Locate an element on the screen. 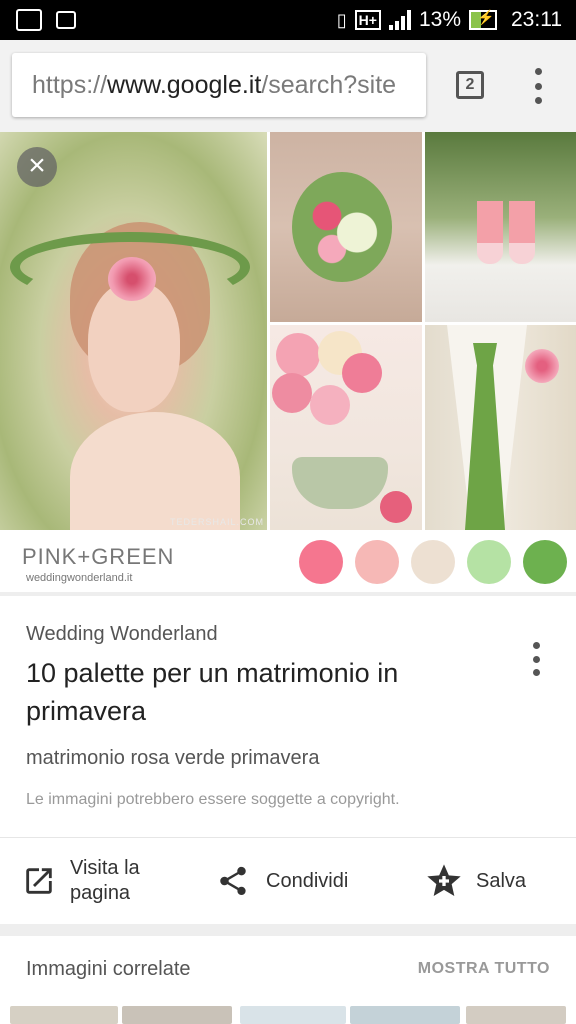 This screenshot has height=1024, width=576. tab-switcher-button: 2 is located at coordinates (470, 85).